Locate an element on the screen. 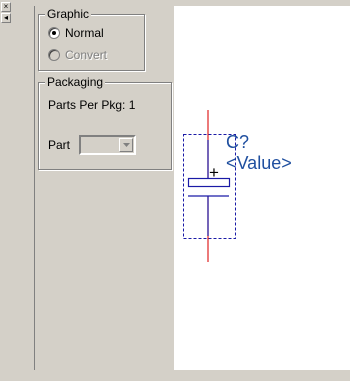 This screenshot has height=381, width=350. parts-per-pkg-text: Parts Per Pkg: 1 is located at coordinates (92, 105).